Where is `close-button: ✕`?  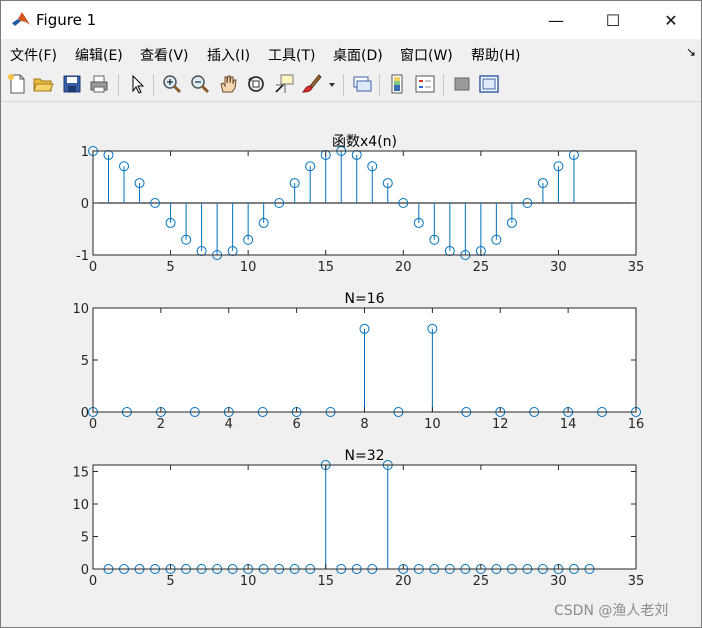 close-button: ✕ is located at coordinates (671, 20).